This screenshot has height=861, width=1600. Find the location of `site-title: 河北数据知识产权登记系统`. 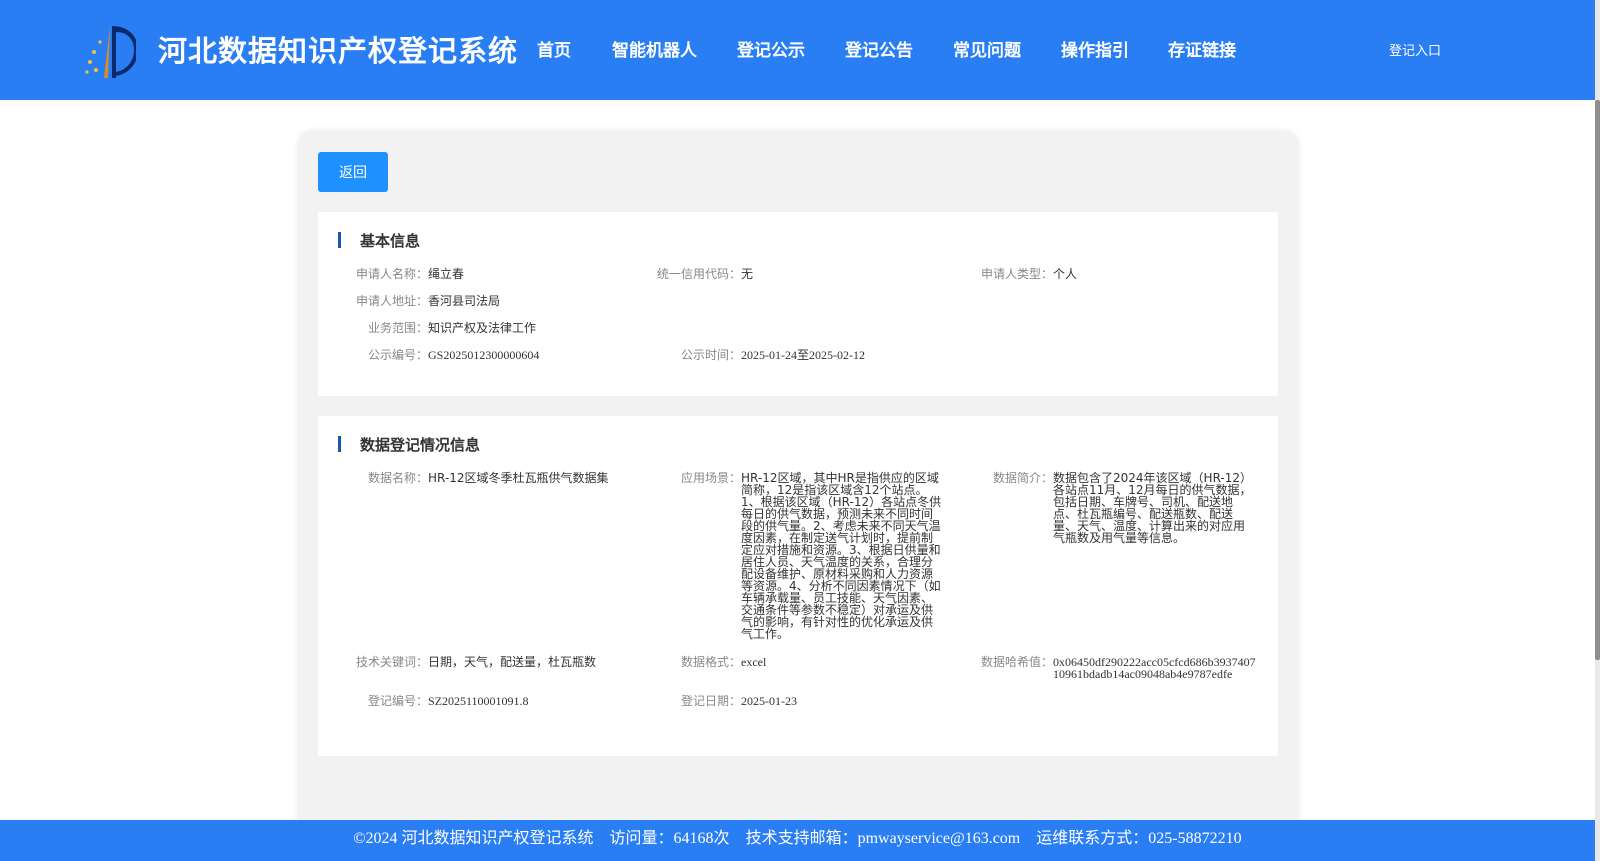

site-title: 河北数据知识产权登记系统 is located at coordinates (338, 51).